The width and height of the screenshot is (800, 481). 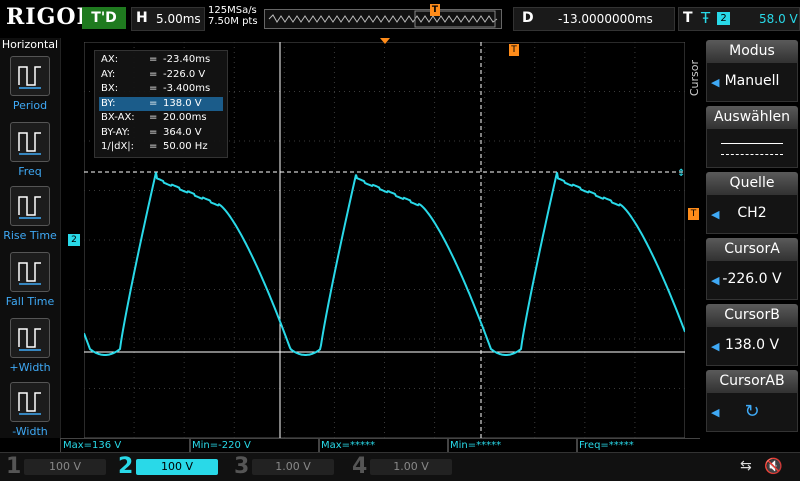 What do you see at coordinates (752, 117) in the screenshot?
I see `softkey-title: Auswählen` at bounding box center [752, 117].